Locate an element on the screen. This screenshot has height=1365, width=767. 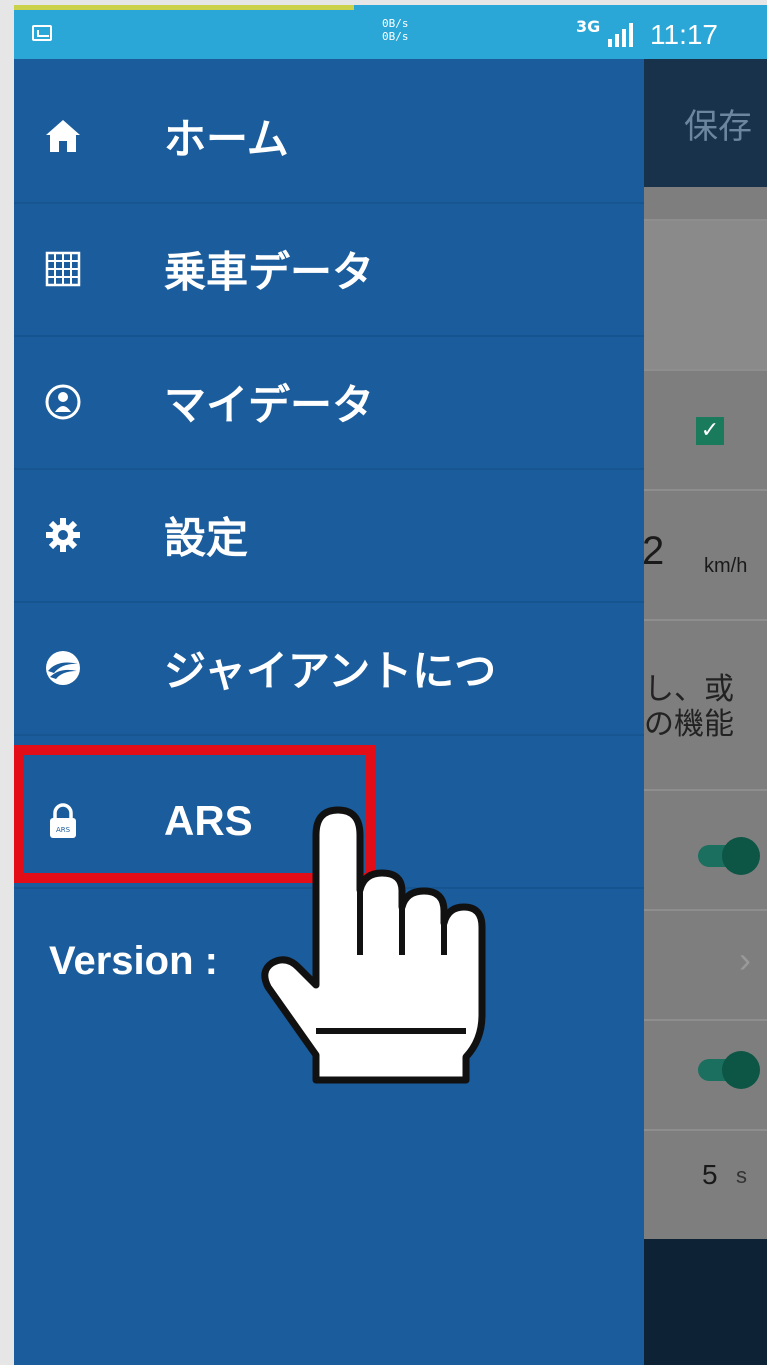
home-icon is located at coordinates (63, 135).